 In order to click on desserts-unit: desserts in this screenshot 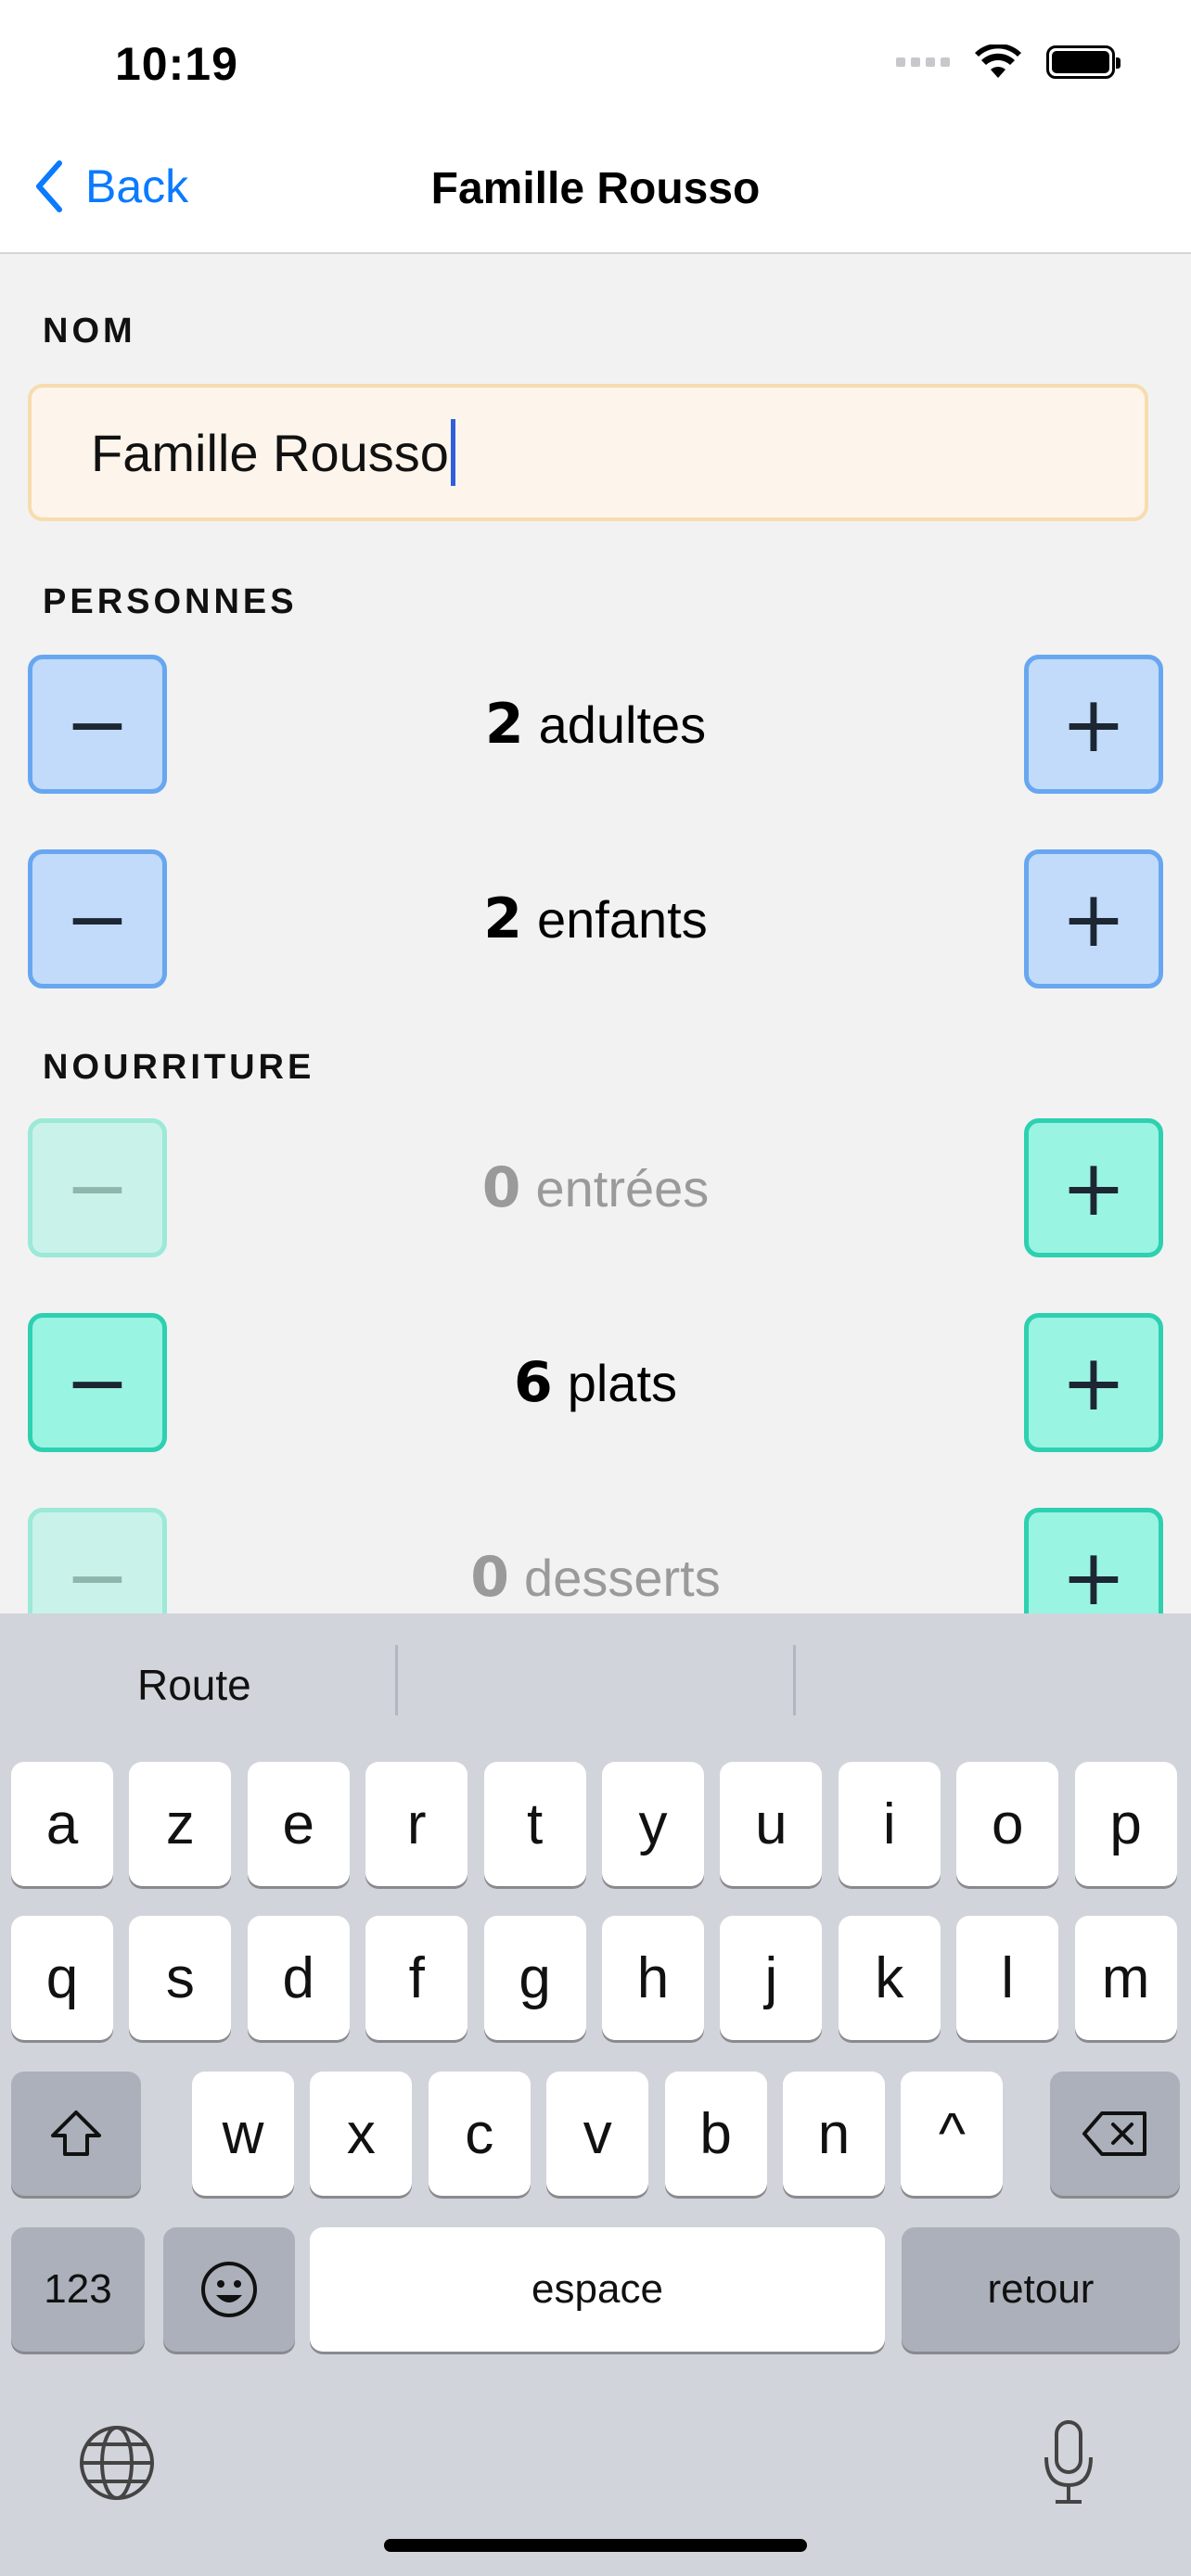, I will do `click(623, 1578)`.